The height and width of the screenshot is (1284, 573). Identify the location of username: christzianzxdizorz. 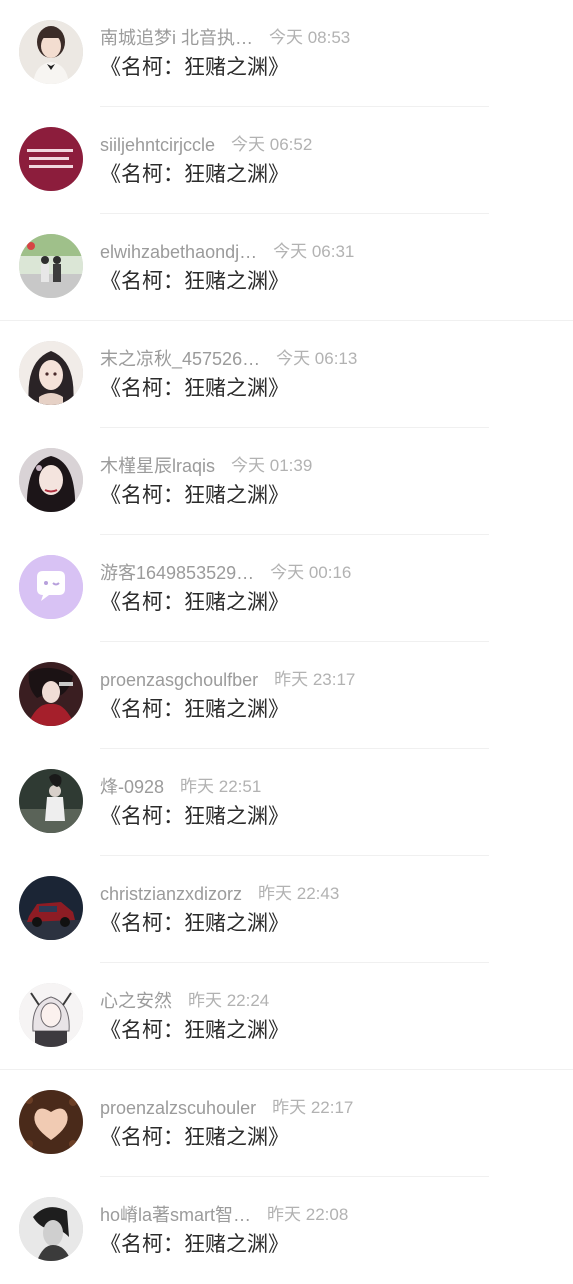
(171, 894).